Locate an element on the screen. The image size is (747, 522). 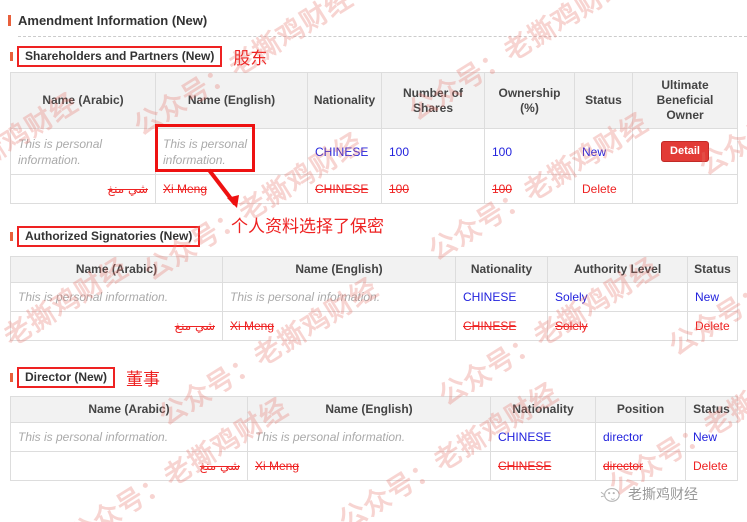
amendment-information-section-header: Amendment Information (New) is located at coordinates (107, 20).